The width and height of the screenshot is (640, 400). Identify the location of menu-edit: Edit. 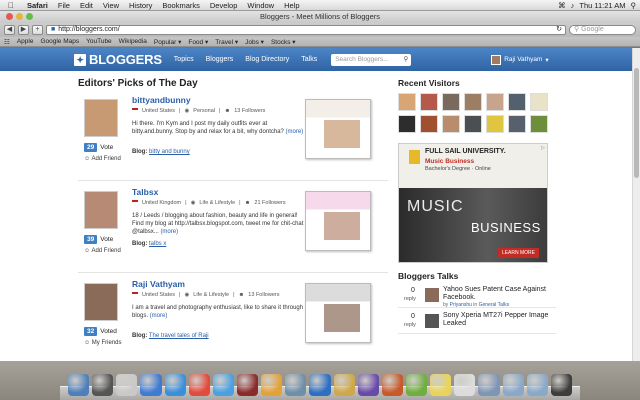
(86, 5).